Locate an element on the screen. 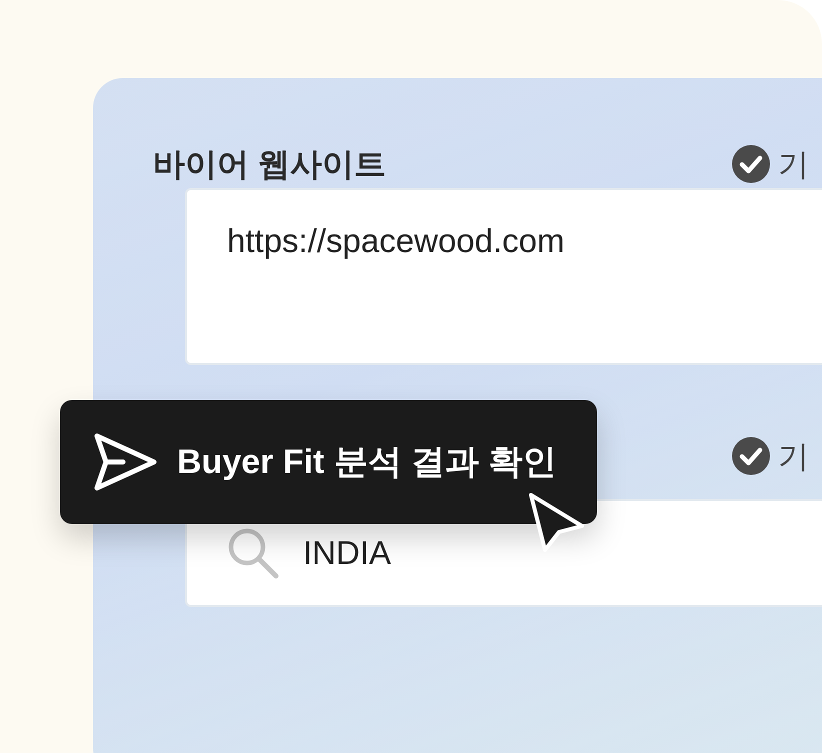  section-title: 바이어 웹사이트 is located at coordinates (270, 164).